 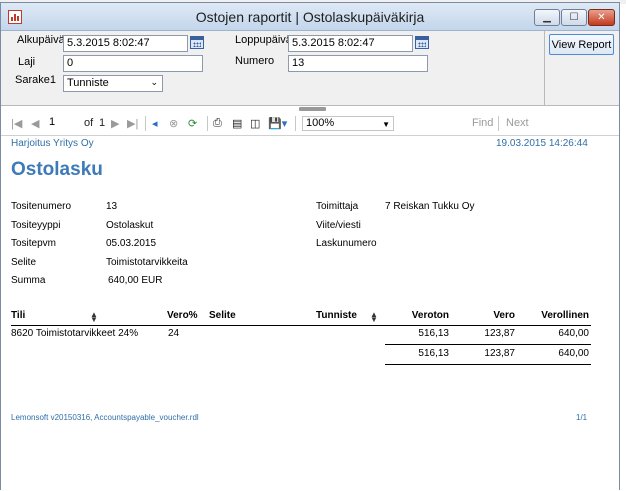 I want to click on find-next-button: Next, so click(x=517, y=123).